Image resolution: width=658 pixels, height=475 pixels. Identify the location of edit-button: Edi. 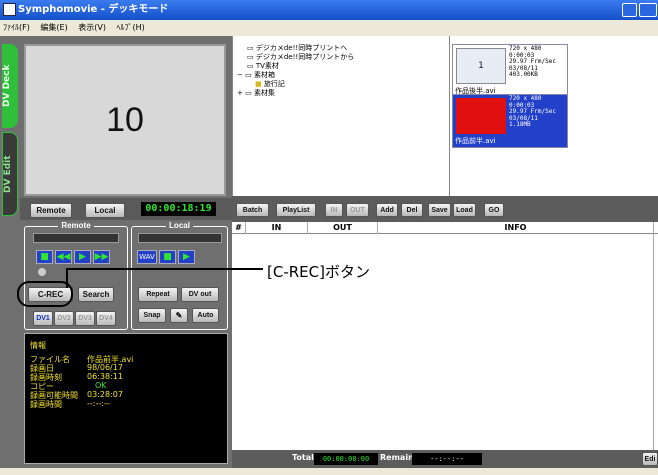
(650, 459).